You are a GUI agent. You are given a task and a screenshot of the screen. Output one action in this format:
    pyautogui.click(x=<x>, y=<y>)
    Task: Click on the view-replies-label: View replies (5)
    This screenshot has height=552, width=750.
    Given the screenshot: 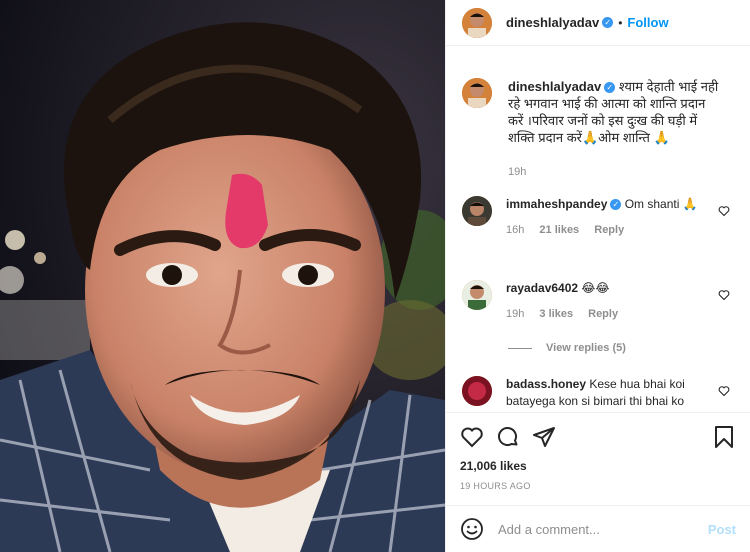 What is the action you would take?
    pyautogui.click(x=586, y=348)
    